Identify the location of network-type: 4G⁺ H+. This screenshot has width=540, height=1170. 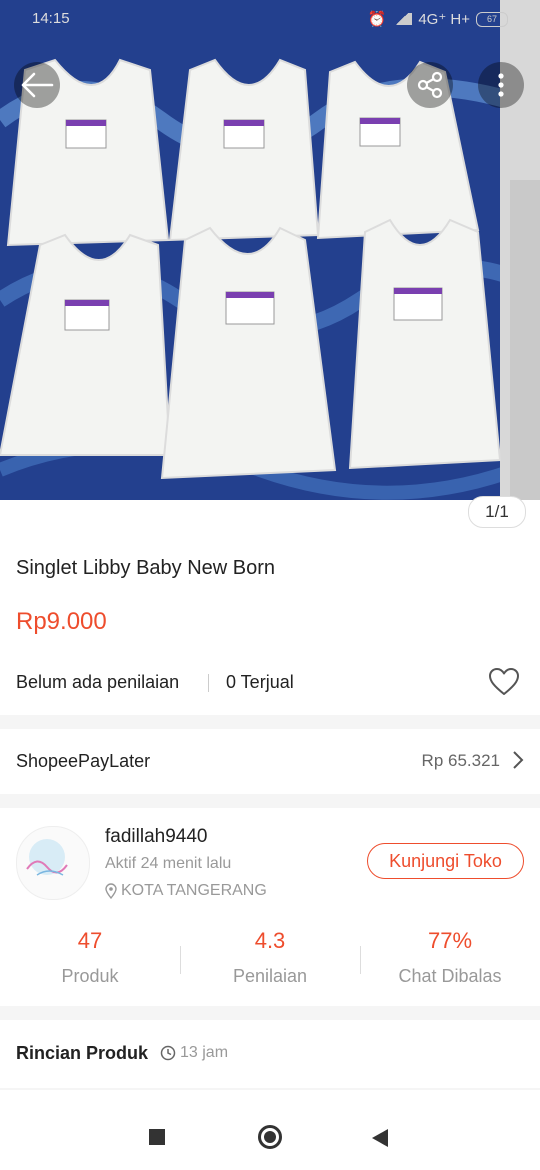
(444, 19).